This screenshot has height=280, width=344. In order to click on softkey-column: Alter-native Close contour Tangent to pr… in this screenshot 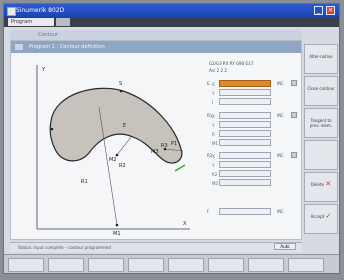, I will do `click(321, 144)`.